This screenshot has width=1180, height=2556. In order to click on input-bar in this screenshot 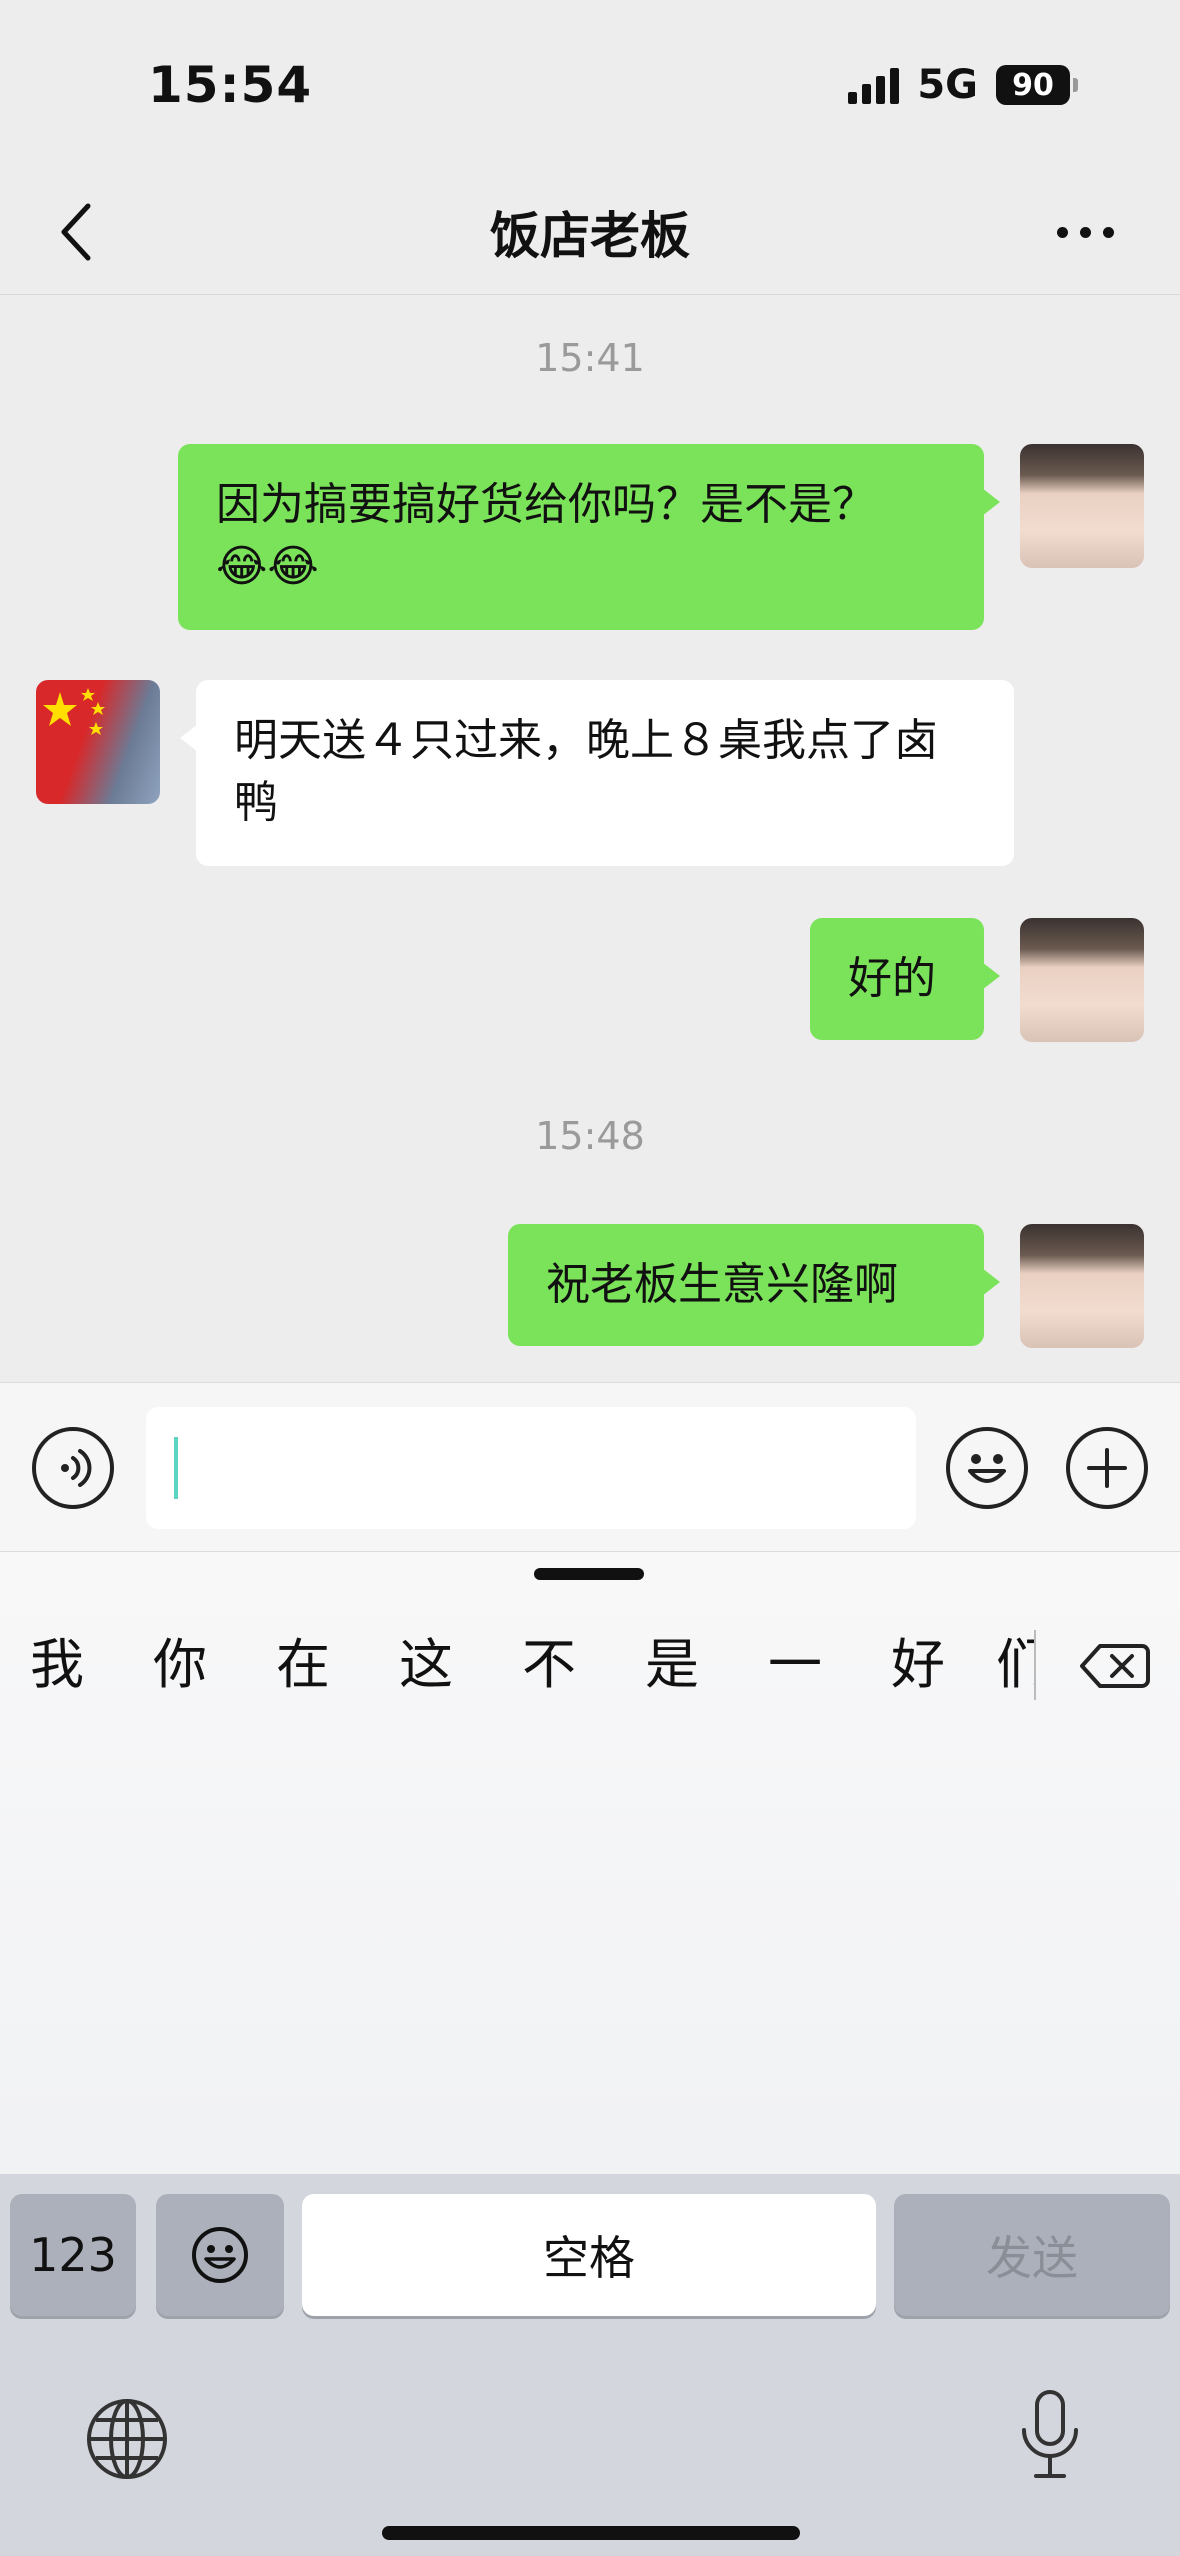, I will do `click(590, 1467)`.